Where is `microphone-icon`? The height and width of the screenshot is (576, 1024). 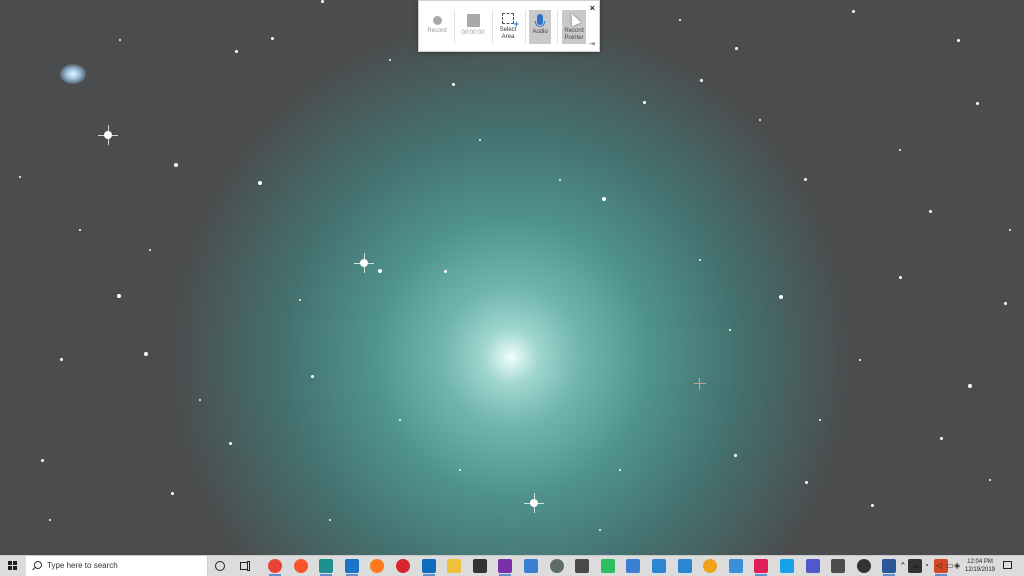
microphone-icon is located at coordinates (540, 20).